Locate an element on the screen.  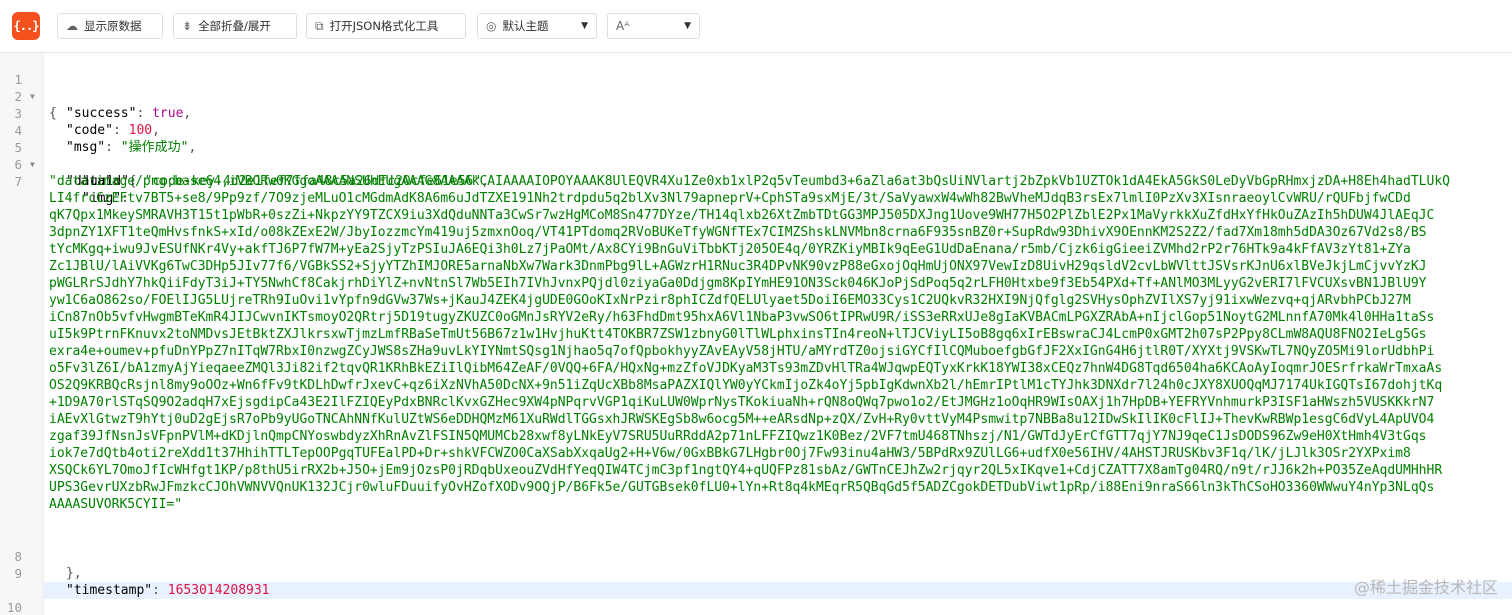
palette-icon: ◎ is located at coordinates (491, 26).